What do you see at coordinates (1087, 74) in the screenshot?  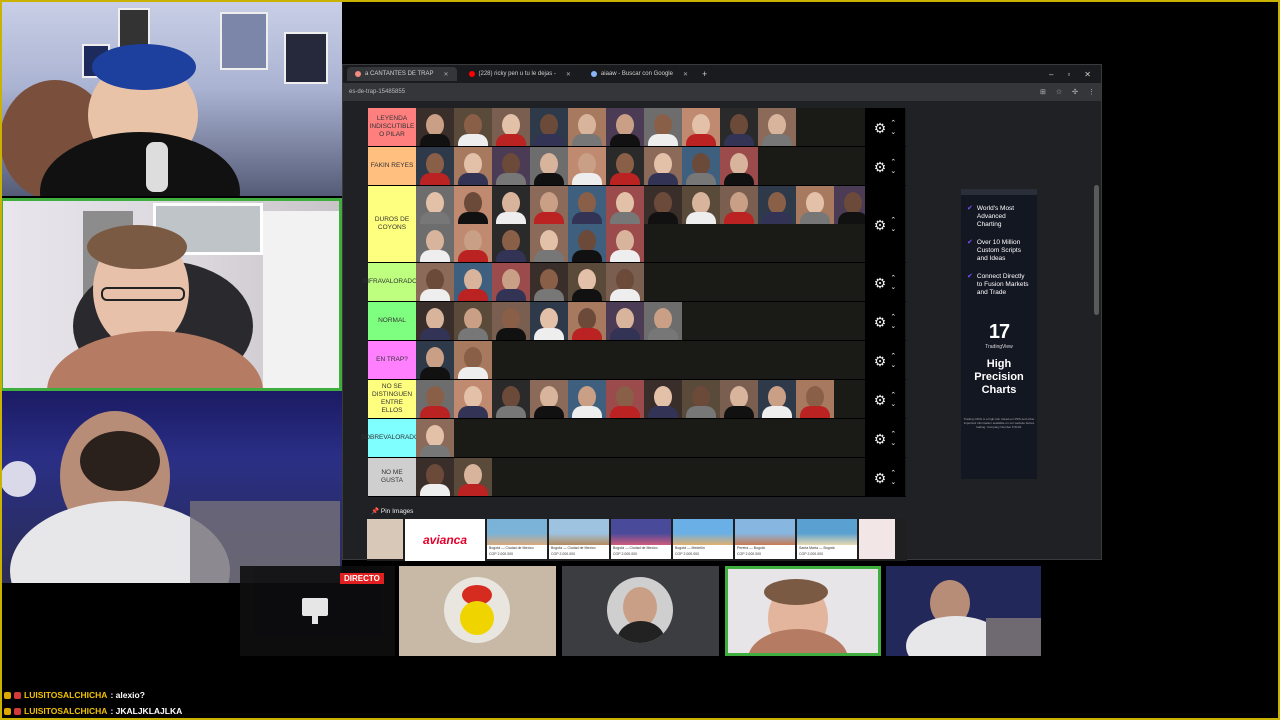 I see `close-window-button: ✕` at bounding box center [1087, 74].